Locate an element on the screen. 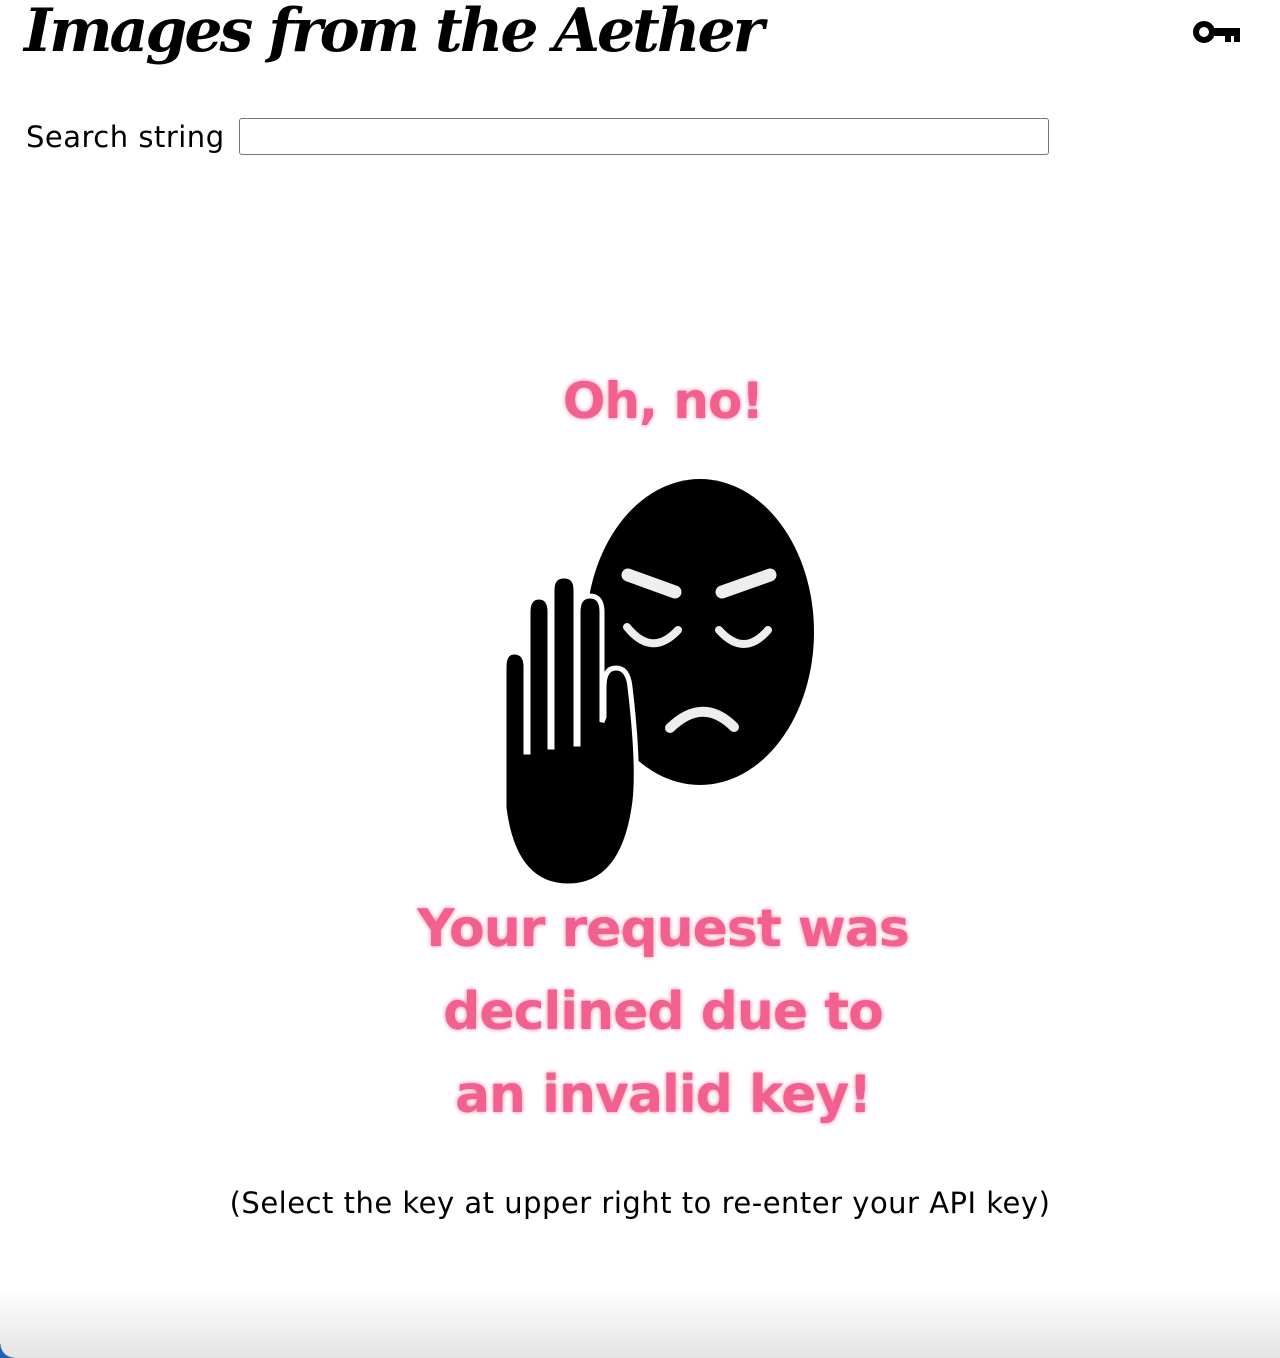 This screenshot has width=1280, height=1358. search-input is located at coordinates (643, 136).